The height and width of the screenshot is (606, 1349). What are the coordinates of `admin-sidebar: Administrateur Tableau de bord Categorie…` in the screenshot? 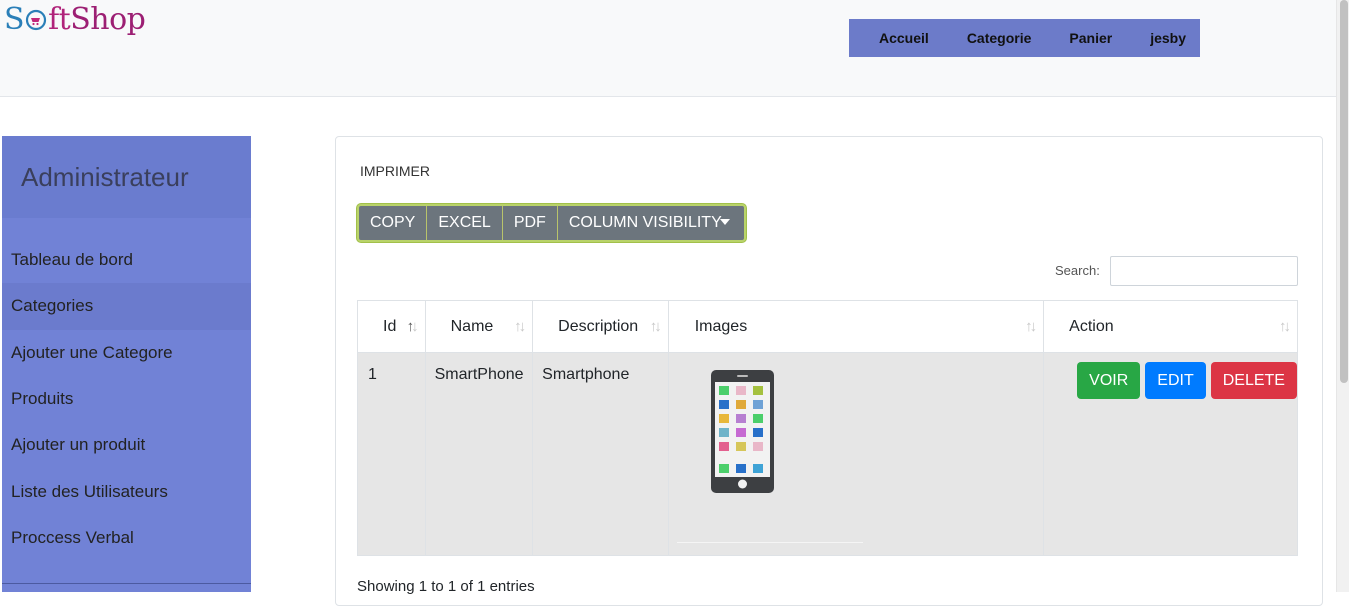 It's located at (126, 364).